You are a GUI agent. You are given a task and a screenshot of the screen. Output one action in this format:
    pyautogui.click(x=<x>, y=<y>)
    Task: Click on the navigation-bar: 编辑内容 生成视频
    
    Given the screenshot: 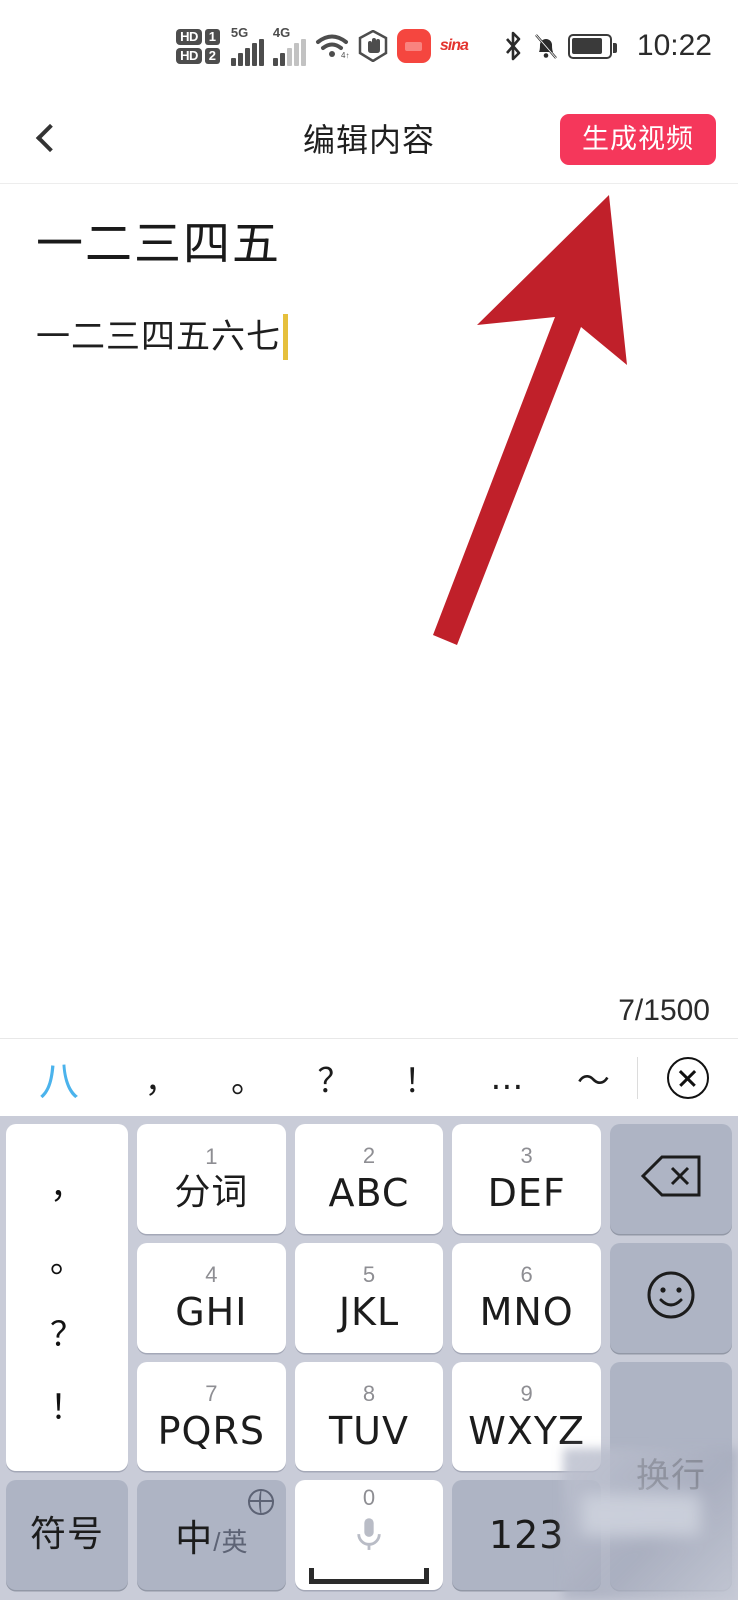 What is the action you would take?
    pyautogui.click(x=369, y=138)
    